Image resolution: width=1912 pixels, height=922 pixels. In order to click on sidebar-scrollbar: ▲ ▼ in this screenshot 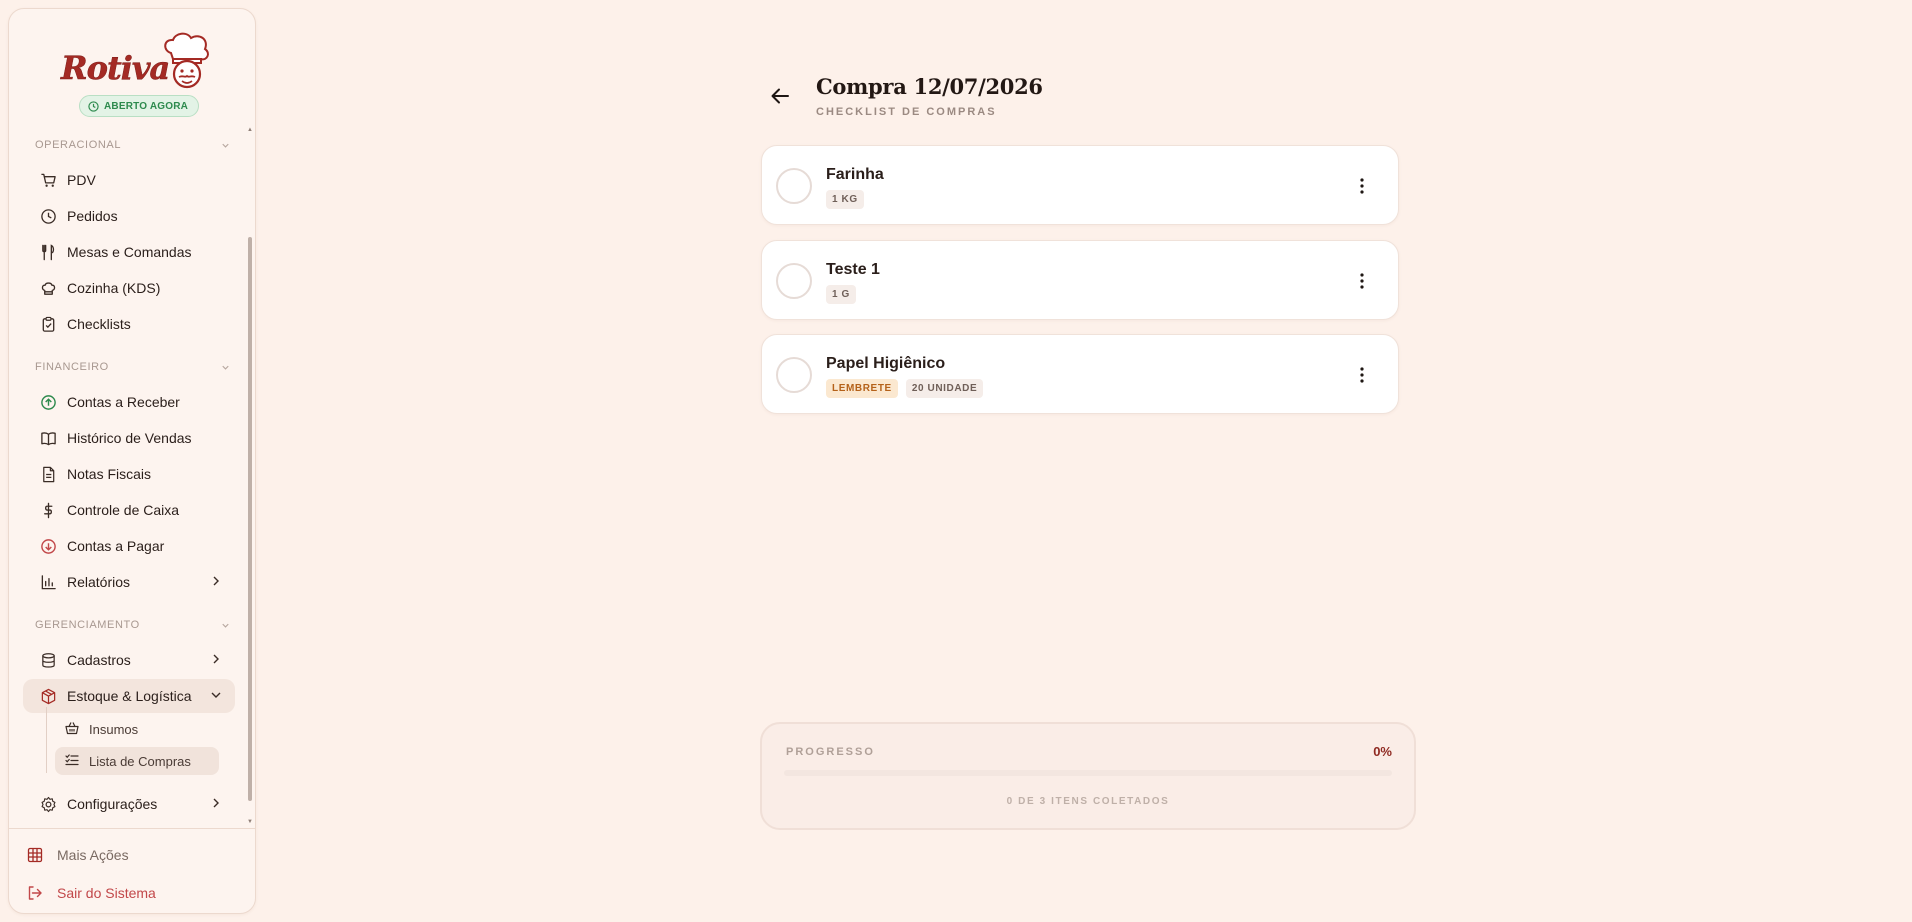, I will do `click(250, 477)`.